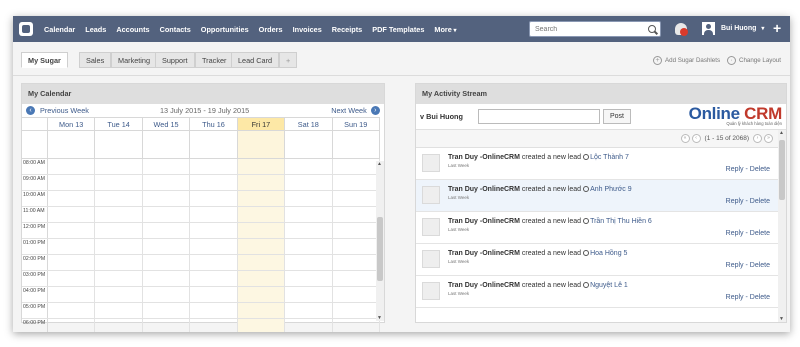 The width and height of the screenshot is (800, 347). Describe the element at coordinates (255, 60) in the screenshot. I see `tab-lead-card: Lead Card` at that location.